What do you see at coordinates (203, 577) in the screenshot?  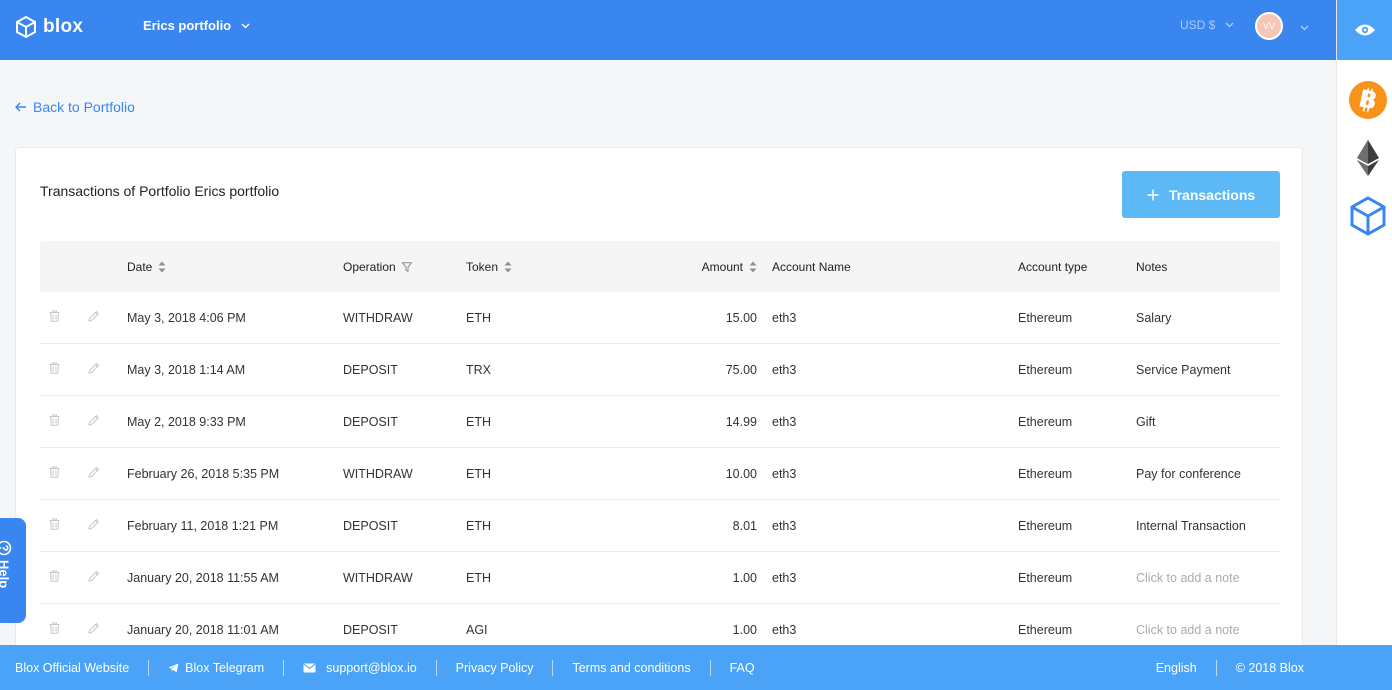 I see `cell-date: January 20, 2018 11:55 AM` at bounding box center [203, 577].